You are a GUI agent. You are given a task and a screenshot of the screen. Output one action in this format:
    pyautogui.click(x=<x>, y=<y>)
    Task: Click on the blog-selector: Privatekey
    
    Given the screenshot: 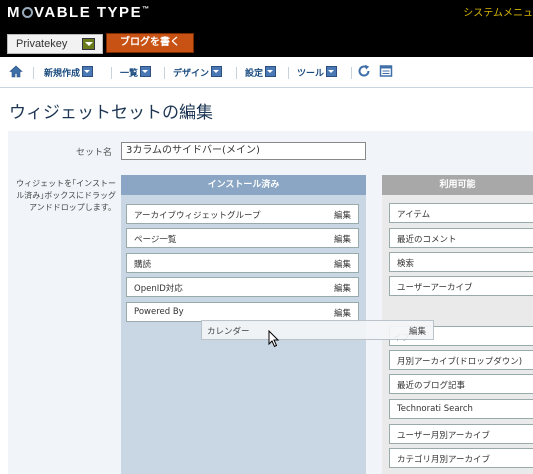 What is the action you would take?
    pyautogui.click(x=55, y=44)
    